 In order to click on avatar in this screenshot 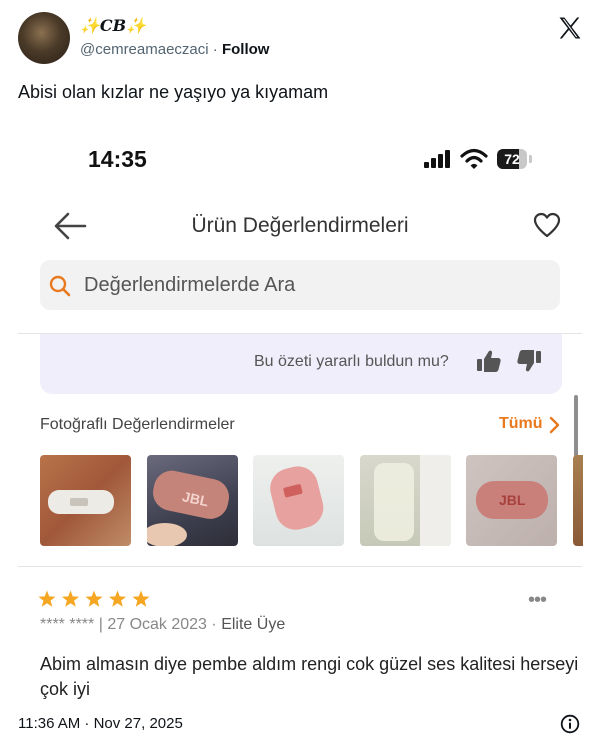, I will do `click(44, 38)`.